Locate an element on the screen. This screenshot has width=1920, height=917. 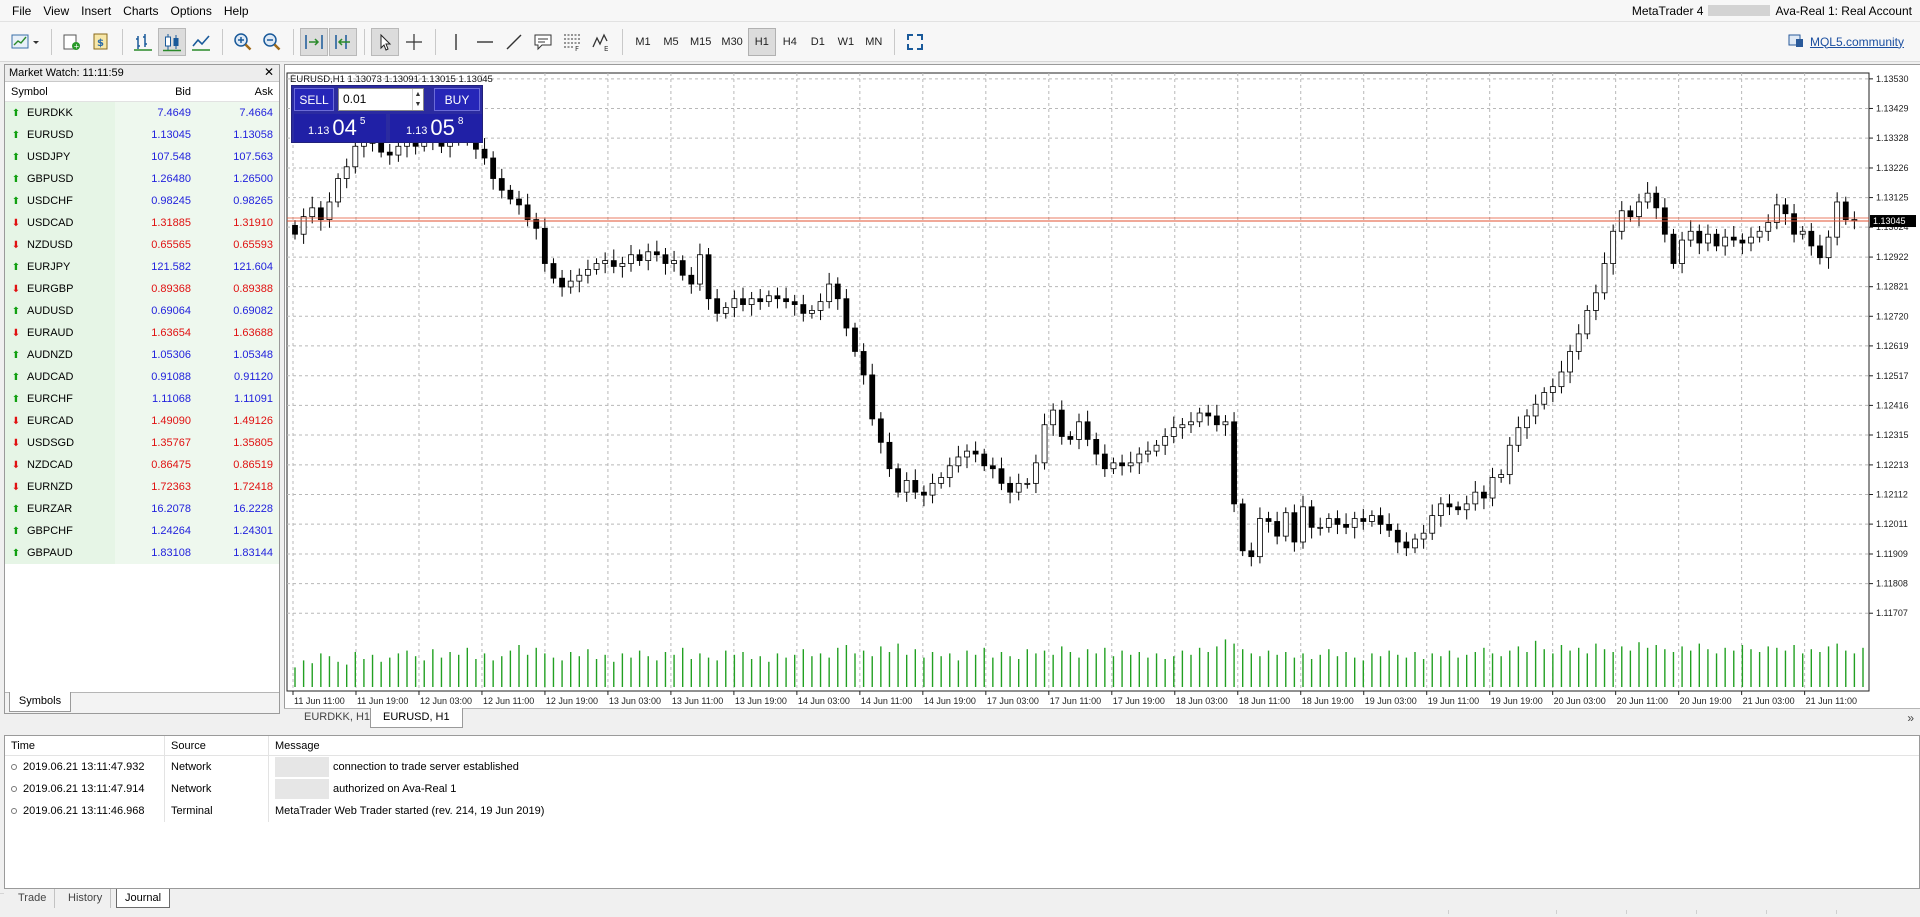
market-watch-button: $ is located at coordinates (101, 42).